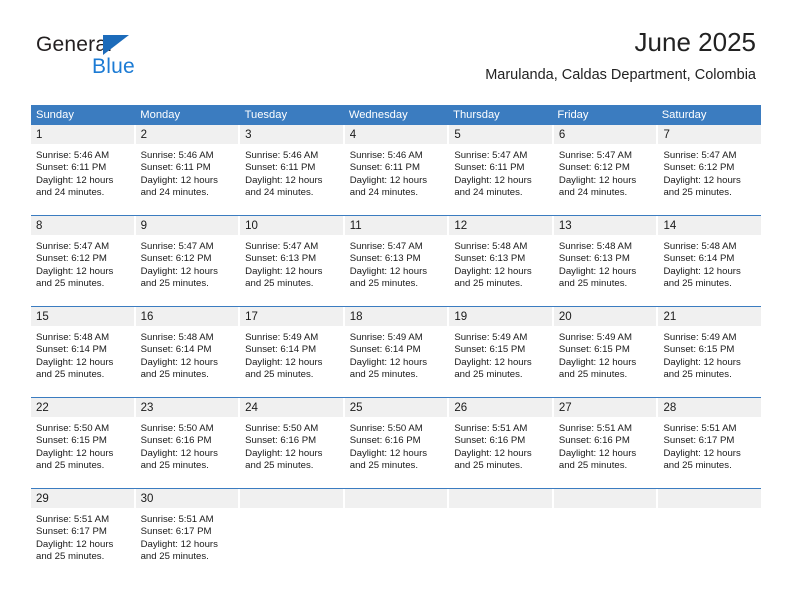 Image resolution: width=792 pixels, height=612 pixels. I want to click on day-number: 14, so click(670, 226).